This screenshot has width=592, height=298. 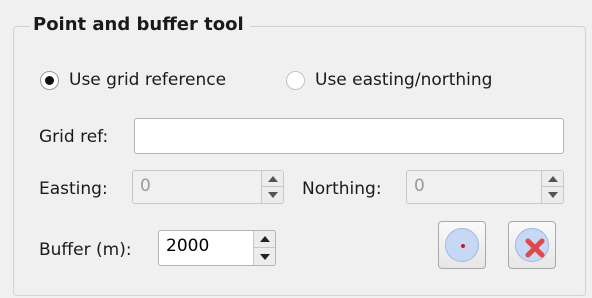 I want to click on clear-point-button, so click(x=532, y=245).